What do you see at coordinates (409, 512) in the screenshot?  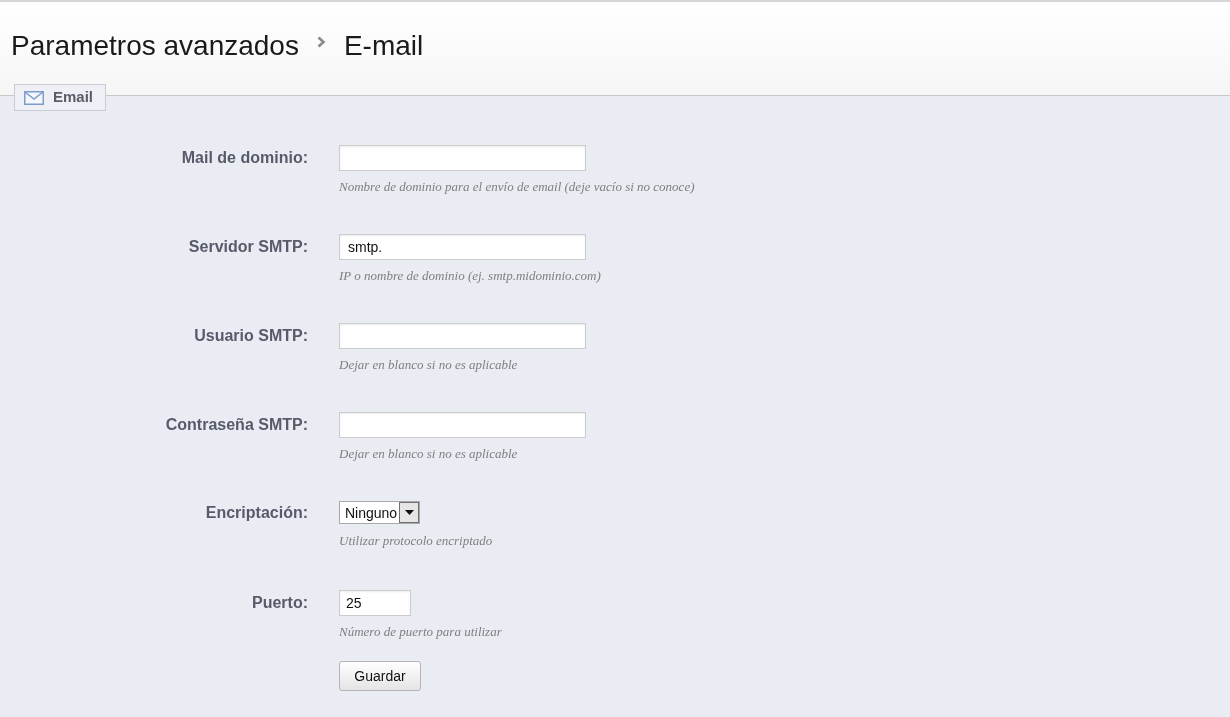 I see `caret-down-icon` at bounding box center [409, 512].